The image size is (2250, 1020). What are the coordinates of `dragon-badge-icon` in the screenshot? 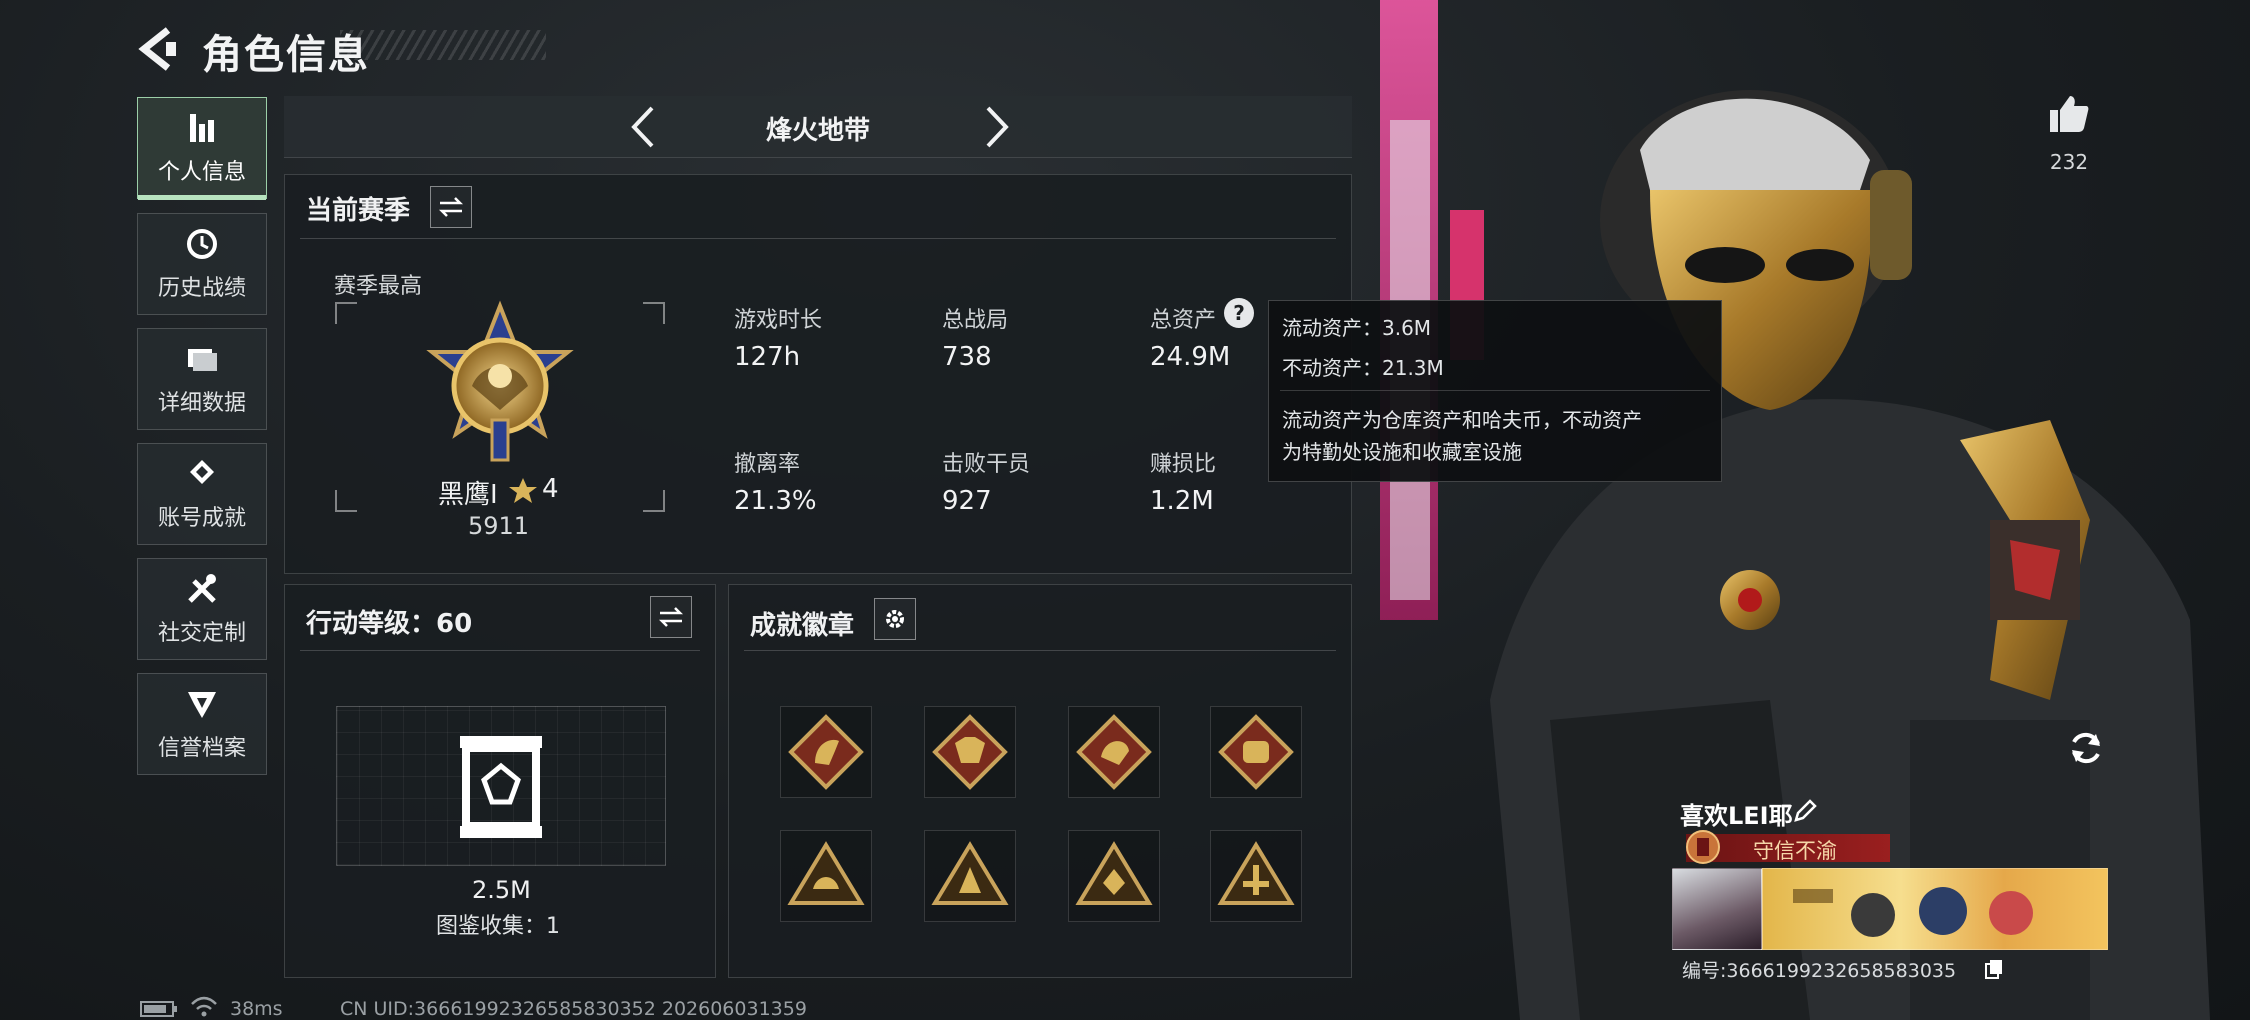 It's located at (1114, 752).